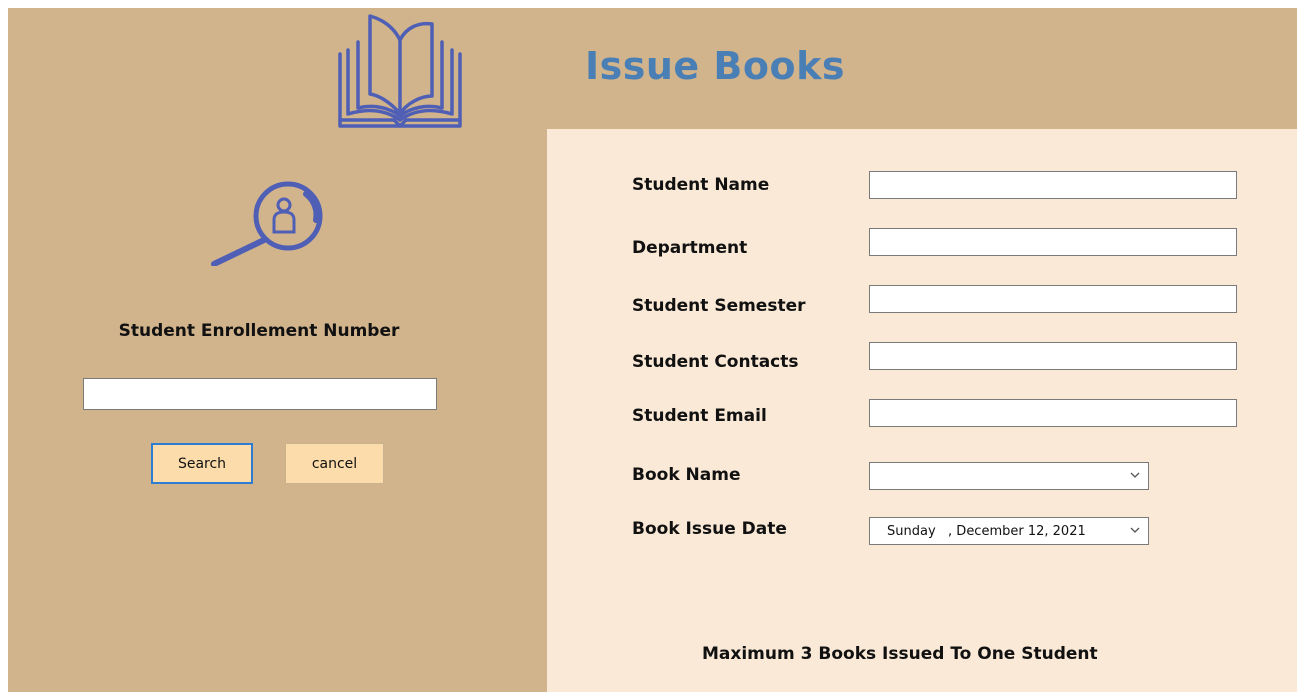 The width and height of the screenshot is (1297, 692). Describe the element at coordinates (715, 362) in the screenshot. I see `student-contacts-label: Student Contacts` at that location.